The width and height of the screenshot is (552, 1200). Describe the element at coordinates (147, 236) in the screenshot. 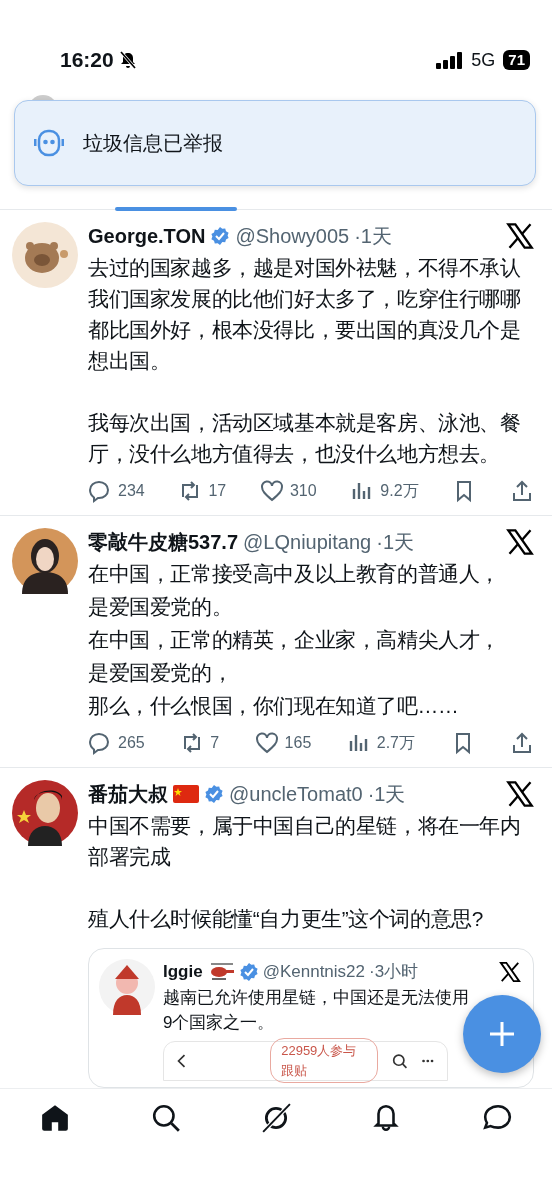

I see `author-name: George.TON` at that location.